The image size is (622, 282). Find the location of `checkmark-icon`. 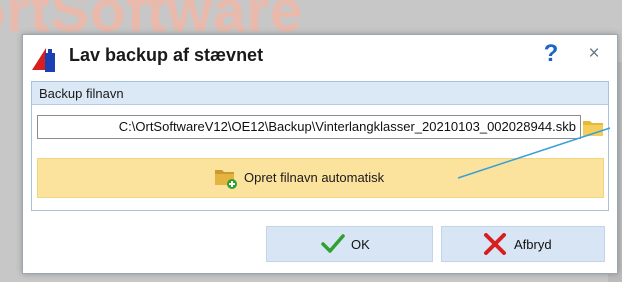

checkmark-icon is located at coordinates (333, 243).